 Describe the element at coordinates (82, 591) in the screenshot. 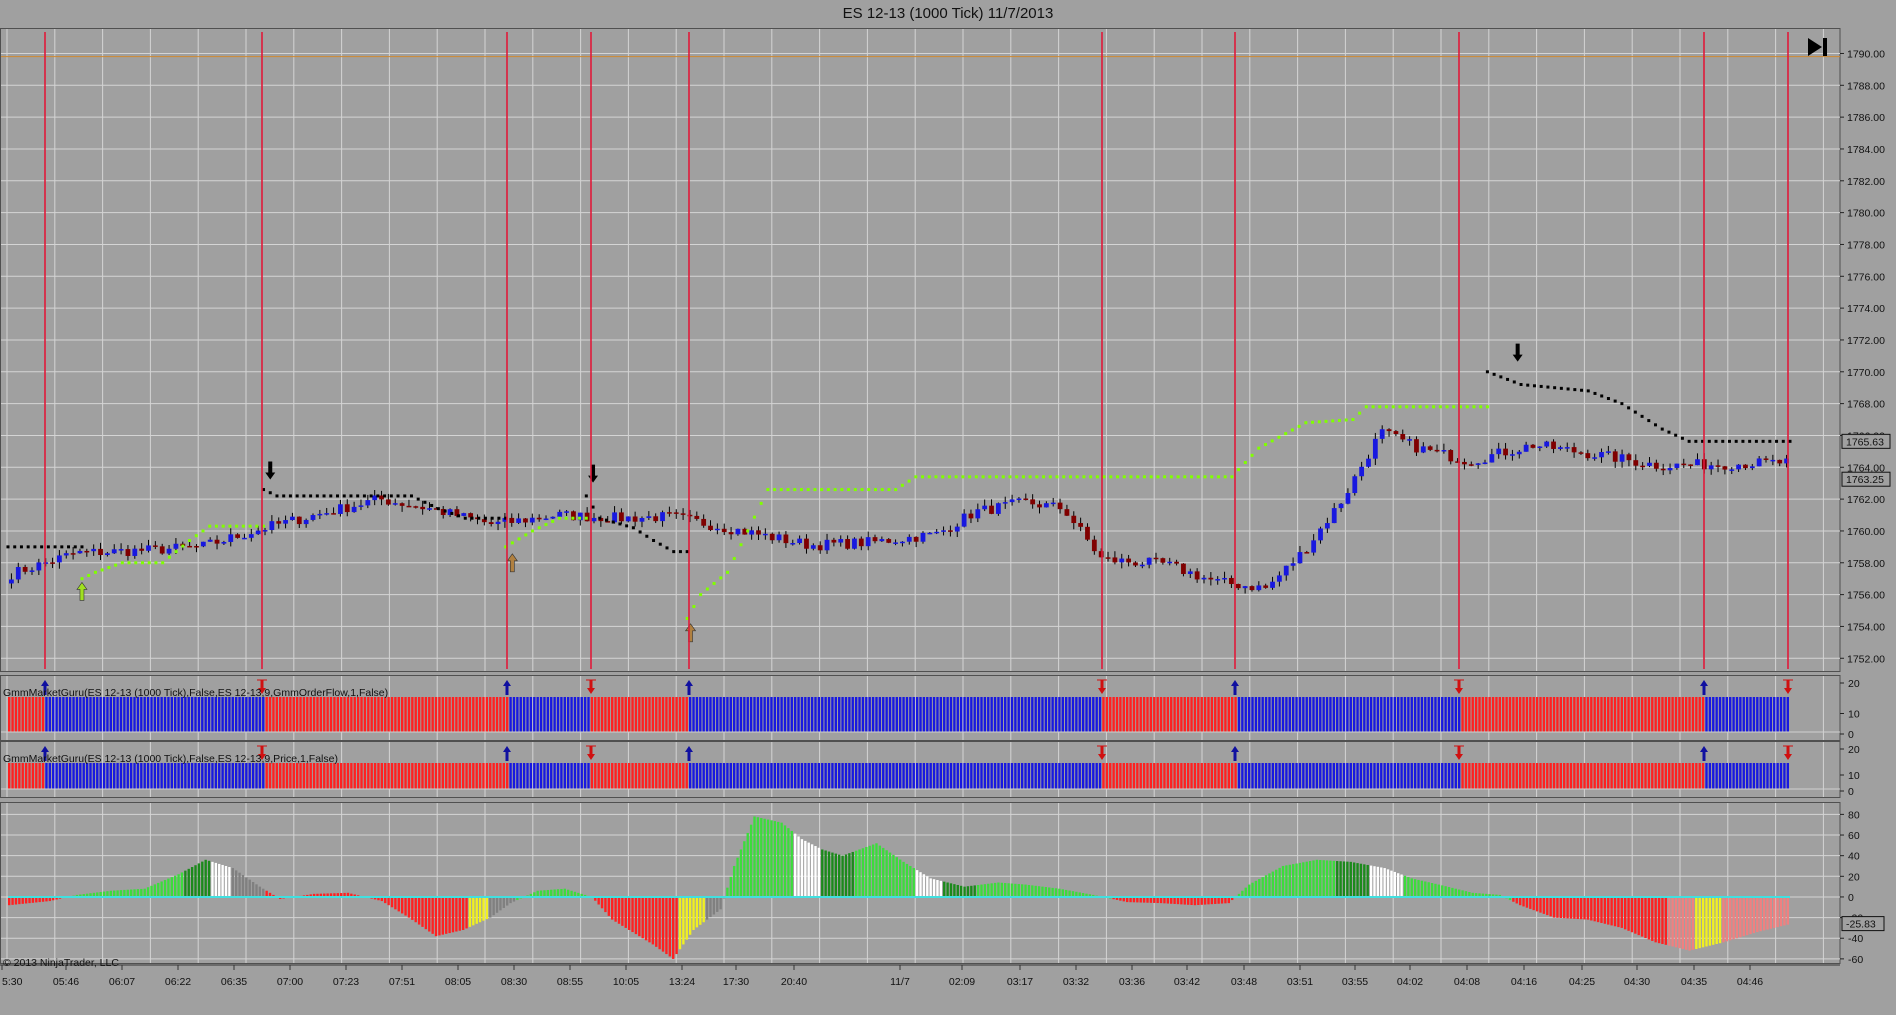

I see `buy-arrow-icon` at that location.